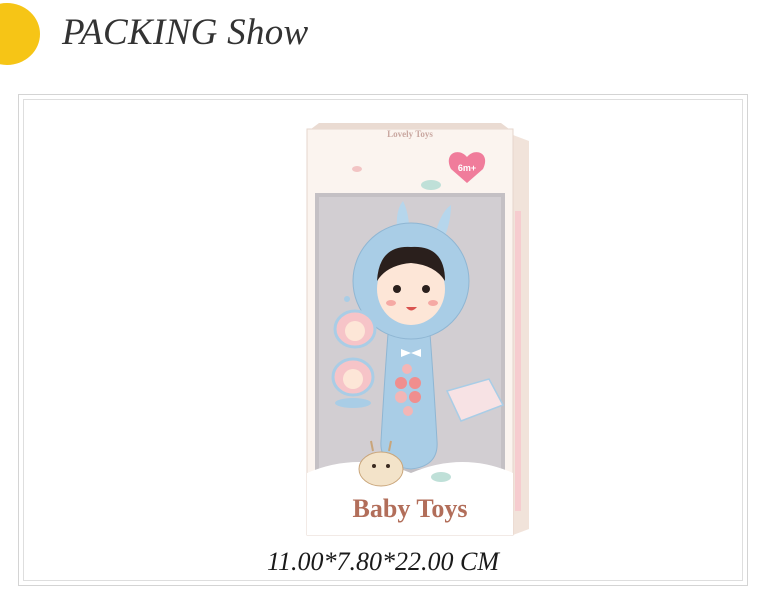  Describe the element at coordinates (1, 36) in the screenshot. I see `arrow-right-icon` at that location.